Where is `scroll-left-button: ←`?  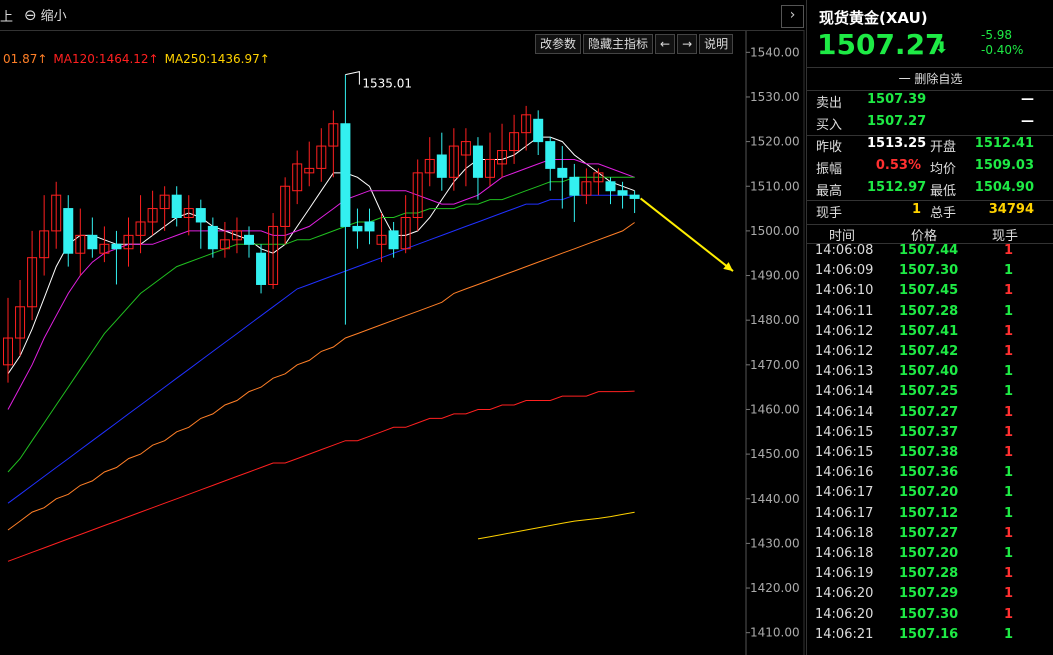 scroll-left-button: ← is located at coordinates (665, 44).